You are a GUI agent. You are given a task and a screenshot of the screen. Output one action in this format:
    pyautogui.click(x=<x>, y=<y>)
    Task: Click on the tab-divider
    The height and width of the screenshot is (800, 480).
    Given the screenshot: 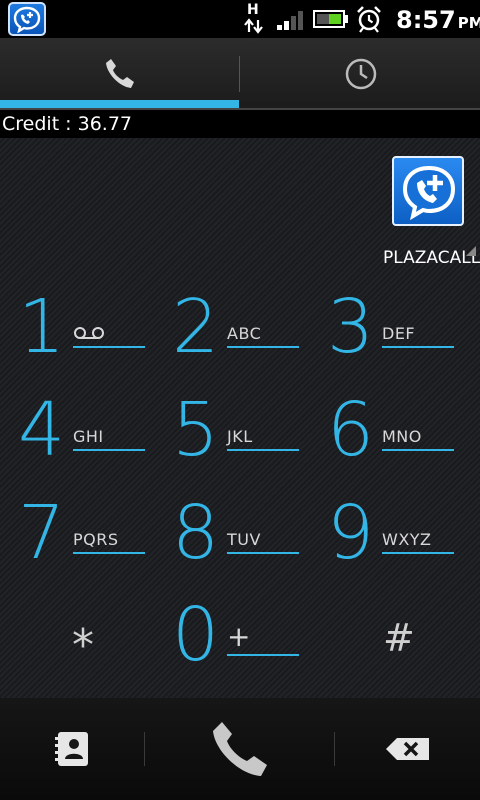 What is the action you would take?
    pyautogui.click(x=239, y=74)
    